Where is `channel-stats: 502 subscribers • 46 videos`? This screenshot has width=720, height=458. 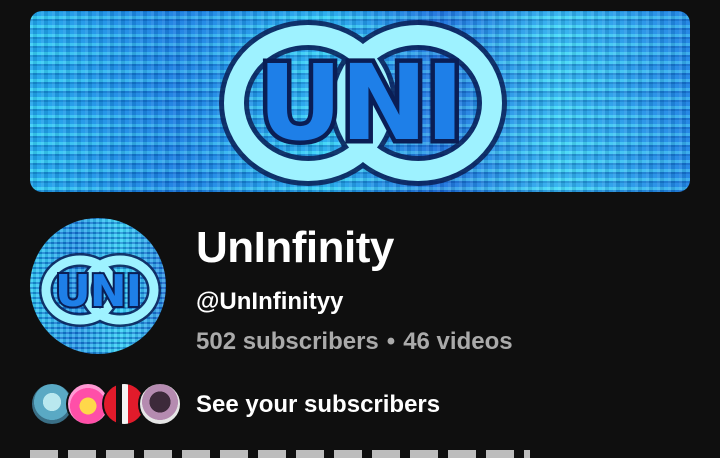
channel-stats: 502 subscribers • 46 videos is located at coordinates (354, 342).